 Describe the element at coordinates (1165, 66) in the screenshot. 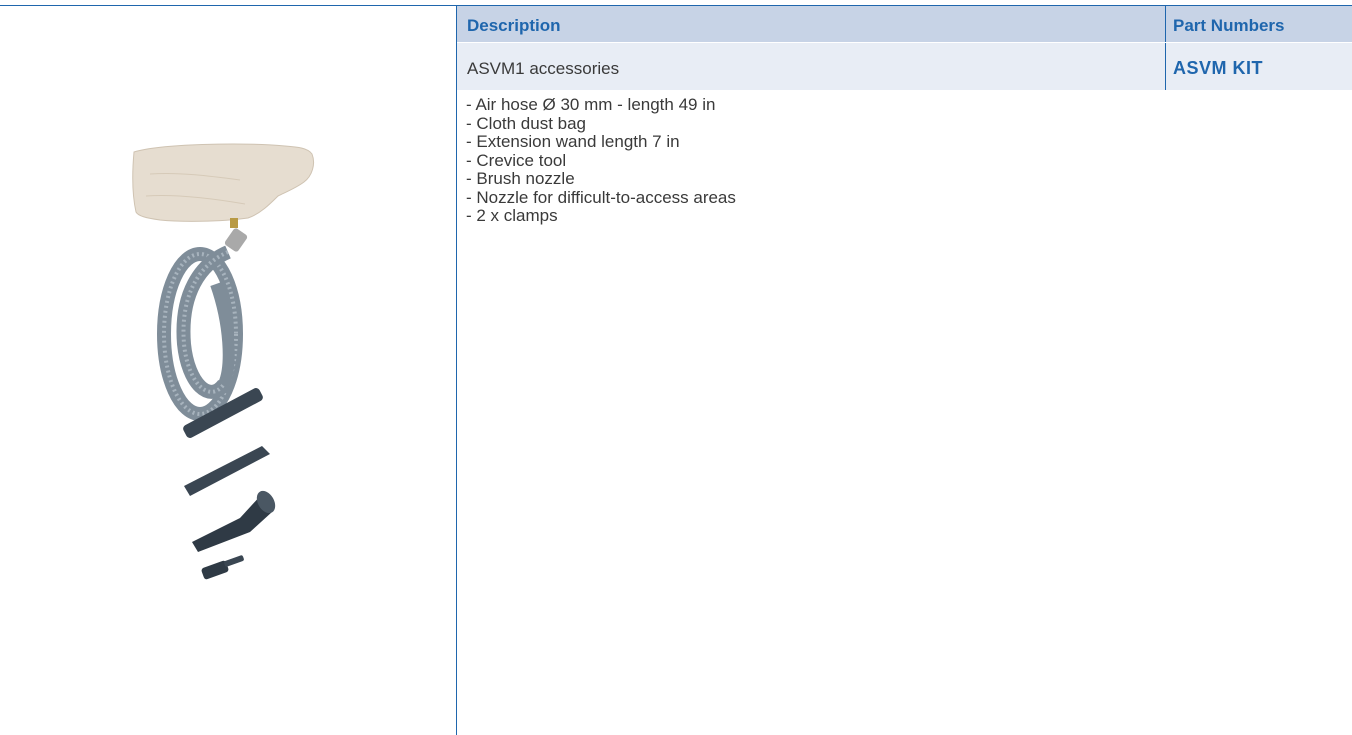

I see `row-column-separator` at that location.